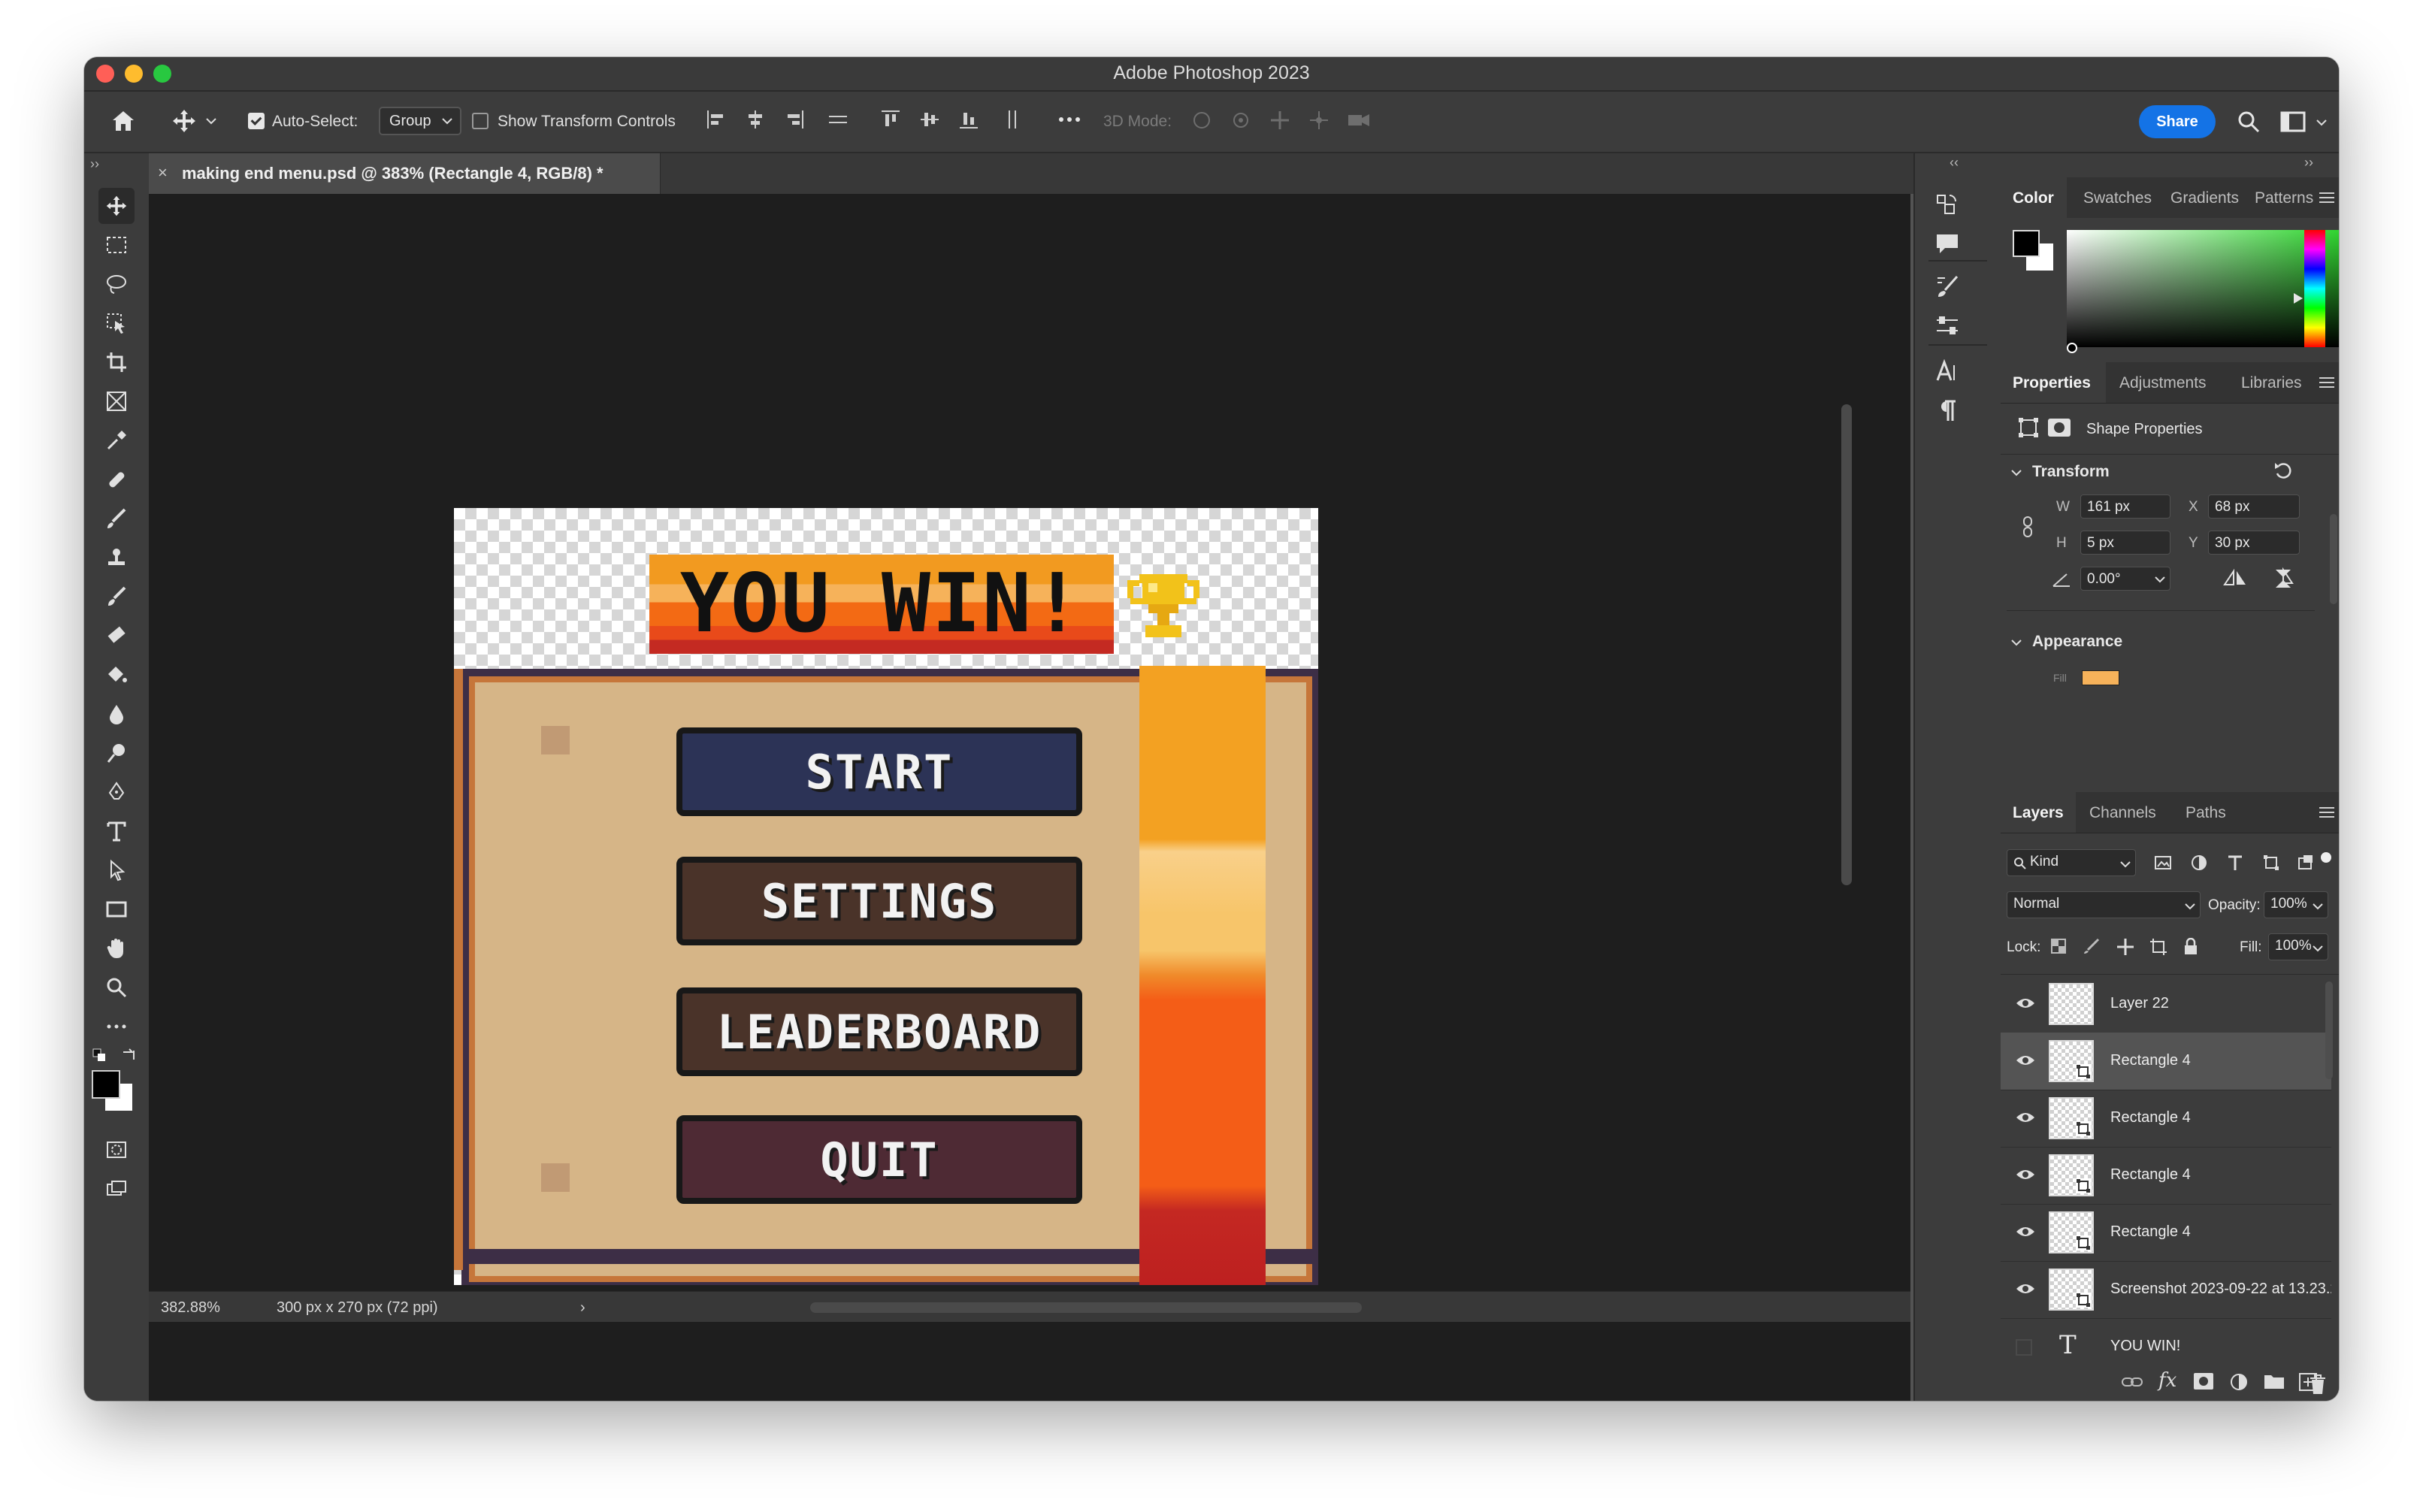  I want to click on flip-horizontal-icon, so click(2235, 578).